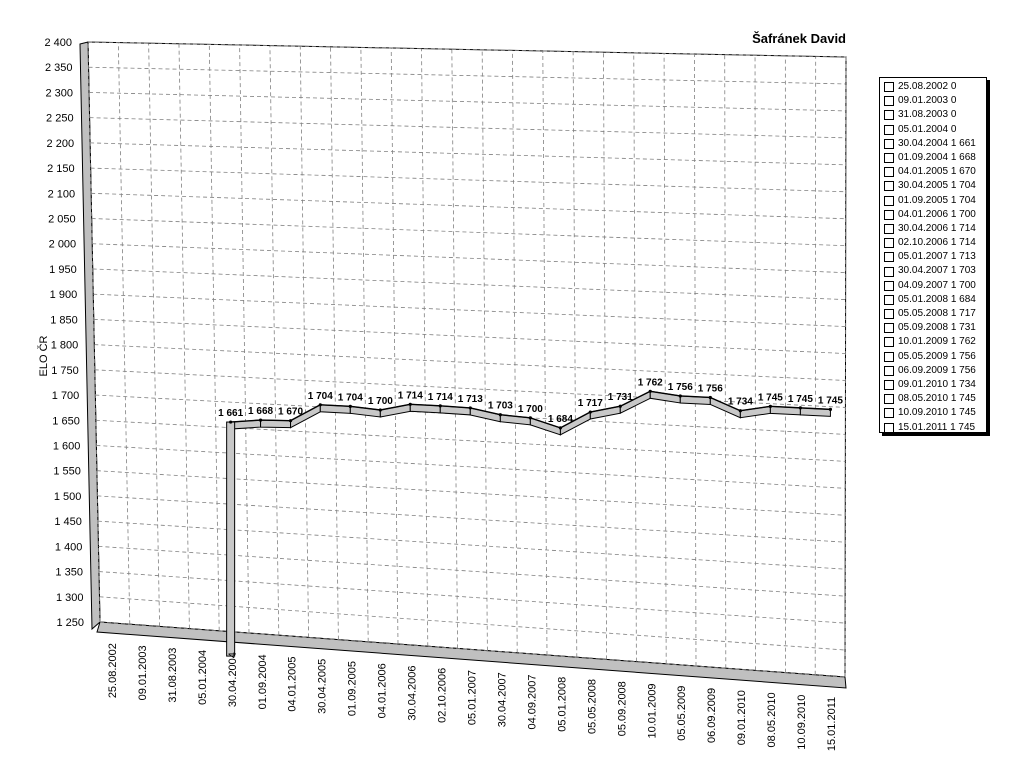  I want to click on legend-item: 01.09.2005 1 704, so click(935, 201).